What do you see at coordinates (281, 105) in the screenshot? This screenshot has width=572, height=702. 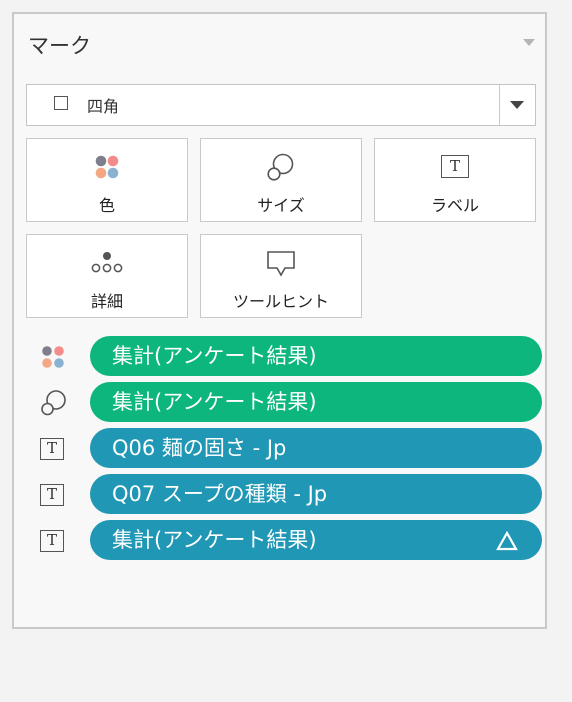 I see `mark-type-dropdown: 四角` at bounding box center [281, 105].